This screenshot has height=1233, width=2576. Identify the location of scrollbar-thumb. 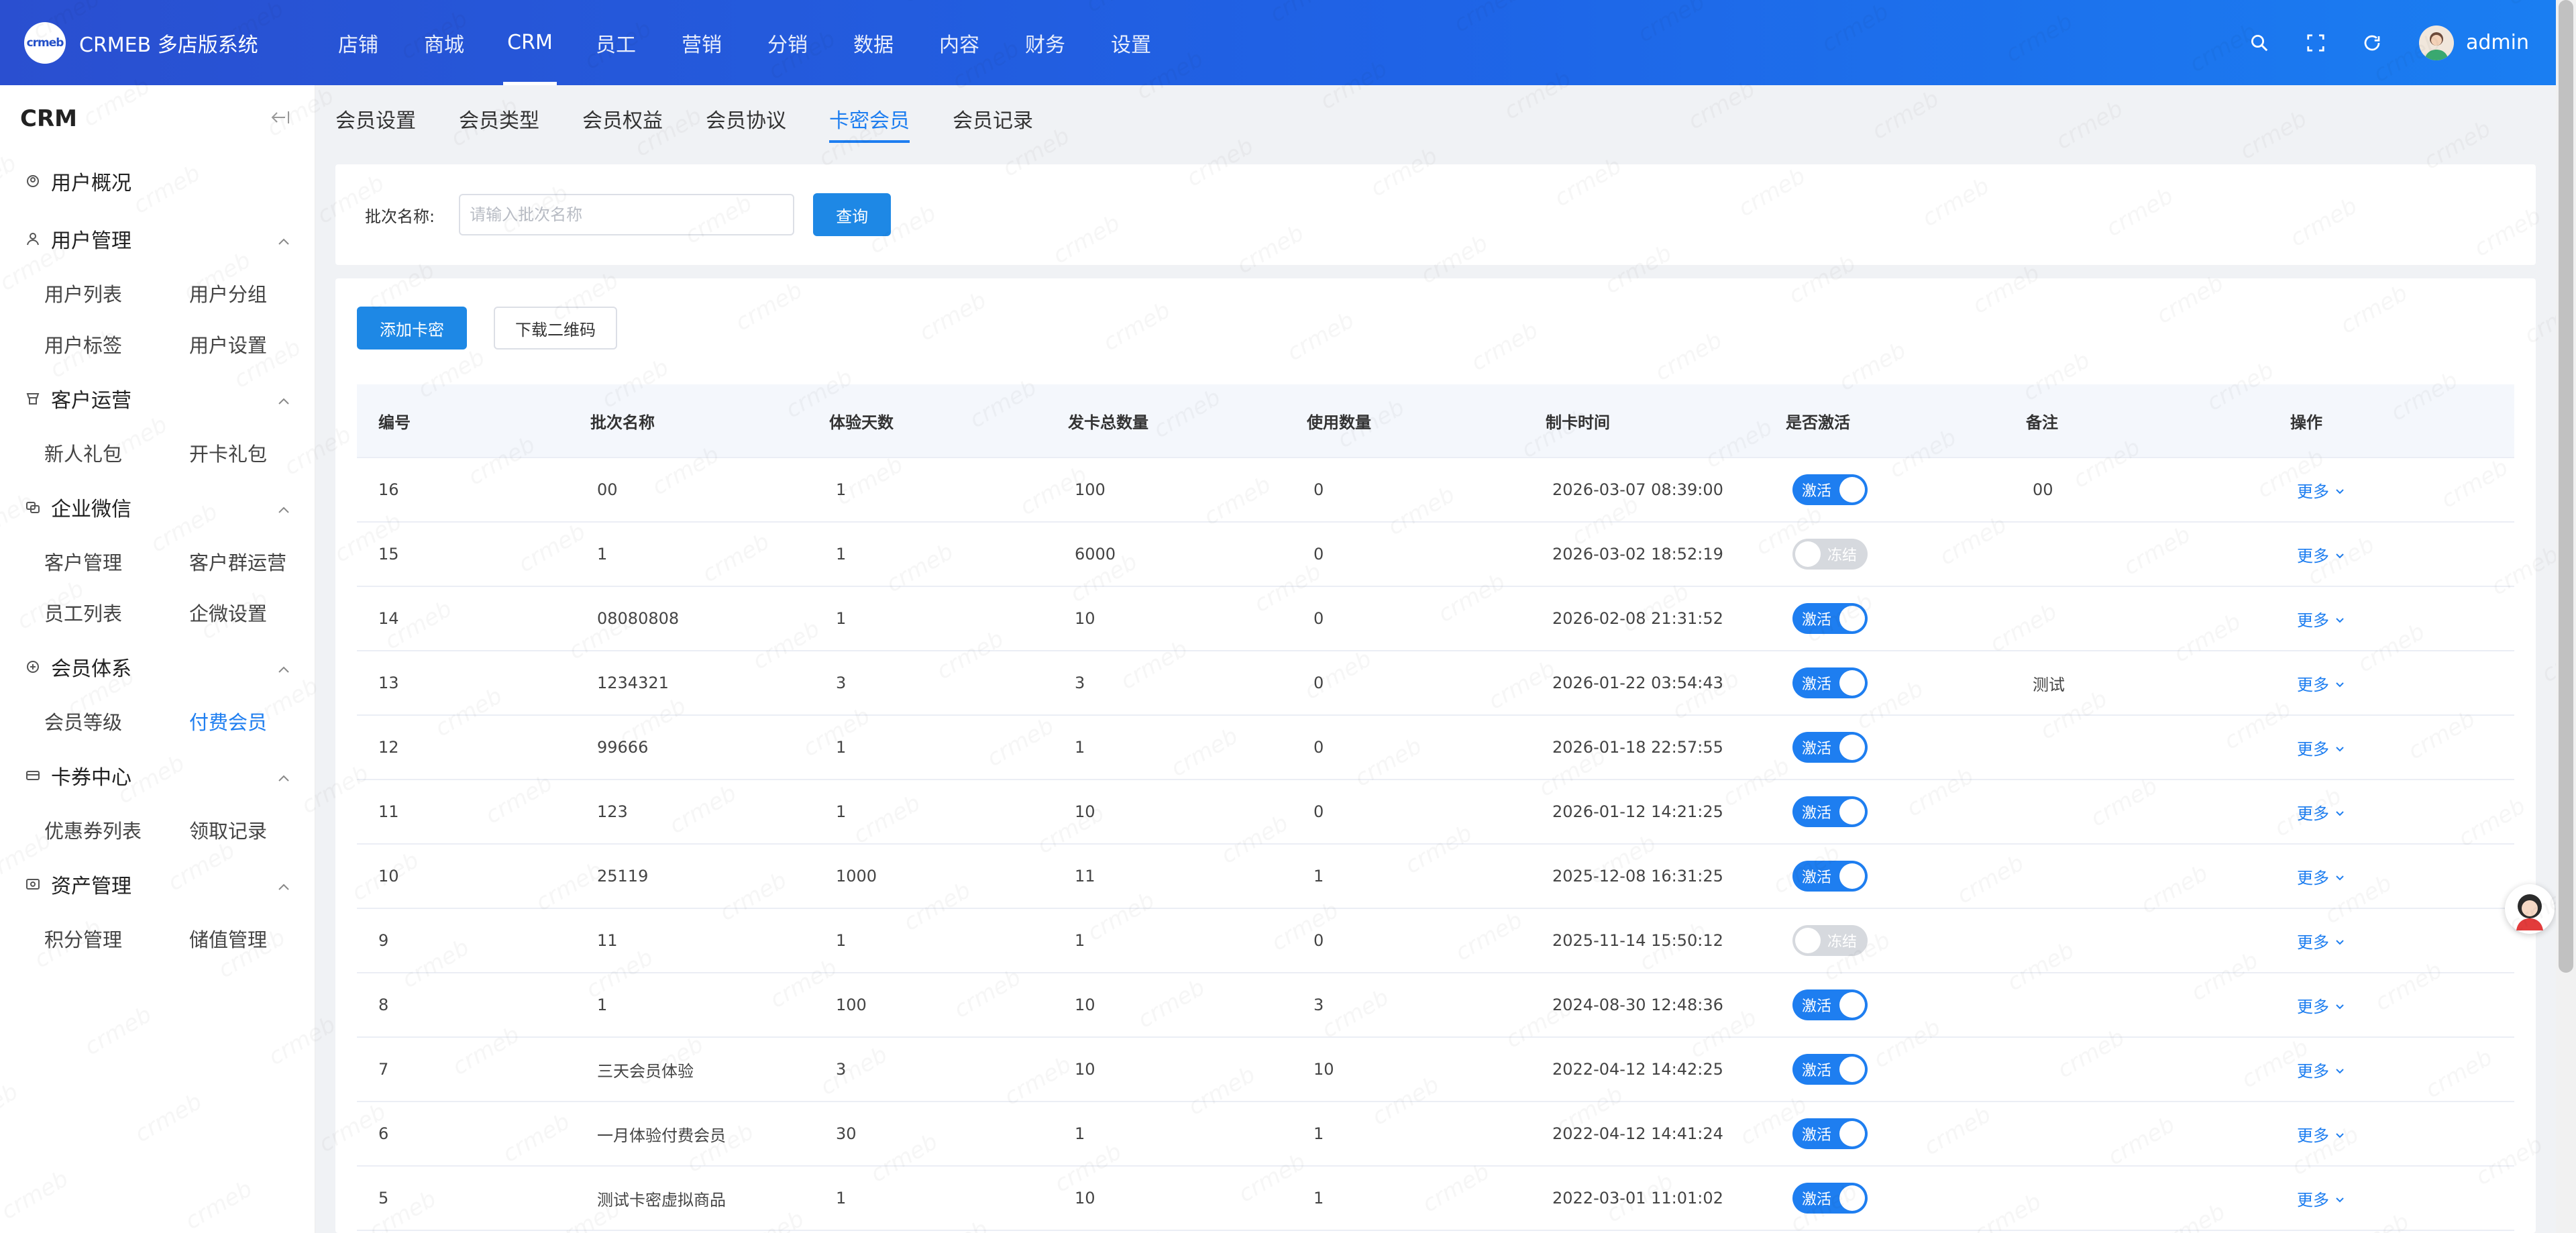
(2566, 487).